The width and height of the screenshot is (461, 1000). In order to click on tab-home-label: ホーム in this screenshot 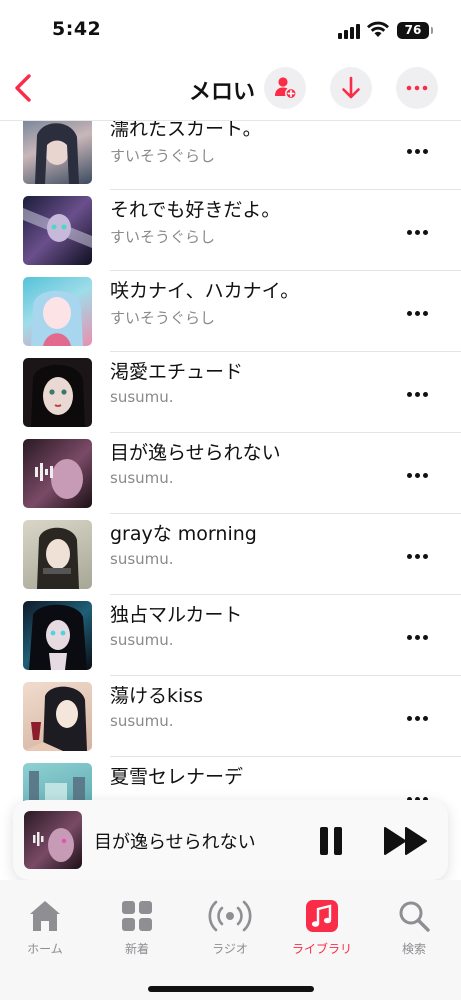, I will do `click(45, 949)`.